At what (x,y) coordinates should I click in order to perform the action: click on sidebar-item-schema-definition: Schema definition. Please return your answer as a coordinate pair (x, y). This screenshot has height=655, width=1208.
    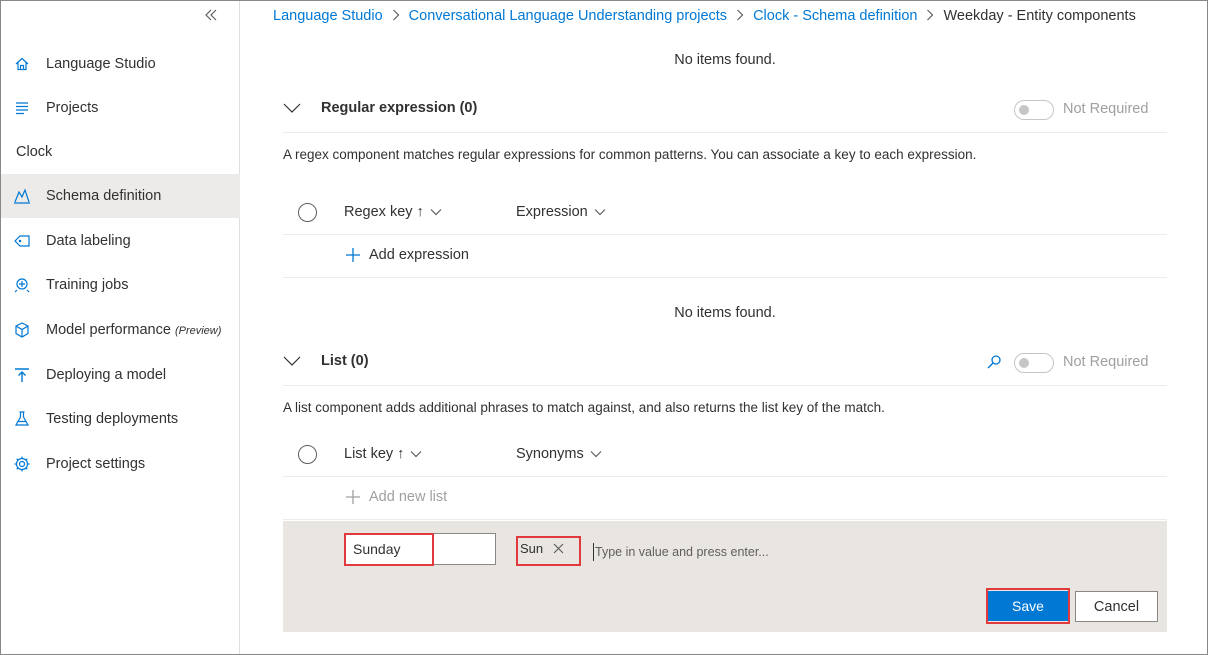
    Looking at the image, I should click on (120, 196).